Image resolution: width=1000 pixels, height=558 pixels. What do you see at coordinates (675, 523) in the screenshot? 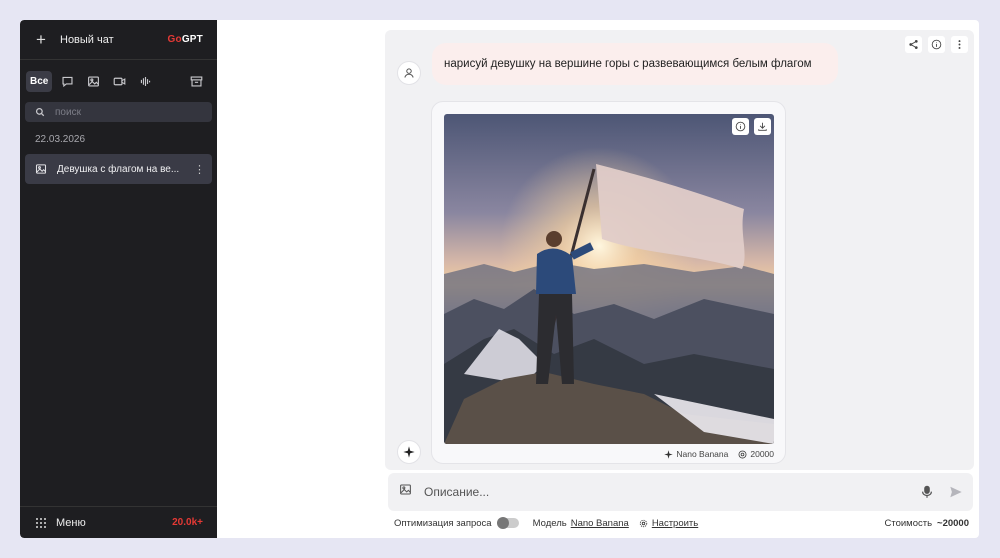
I see `settings-label: Настроить` at bounding box center [675, 523].